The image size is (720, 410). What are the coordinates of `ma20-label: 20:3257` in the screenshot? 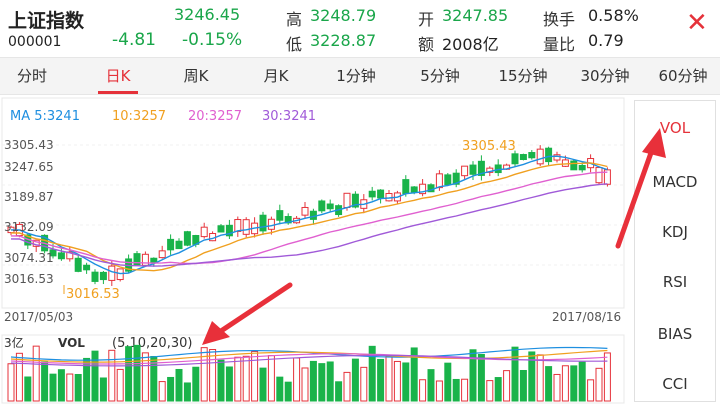 It's located at (215, 116).